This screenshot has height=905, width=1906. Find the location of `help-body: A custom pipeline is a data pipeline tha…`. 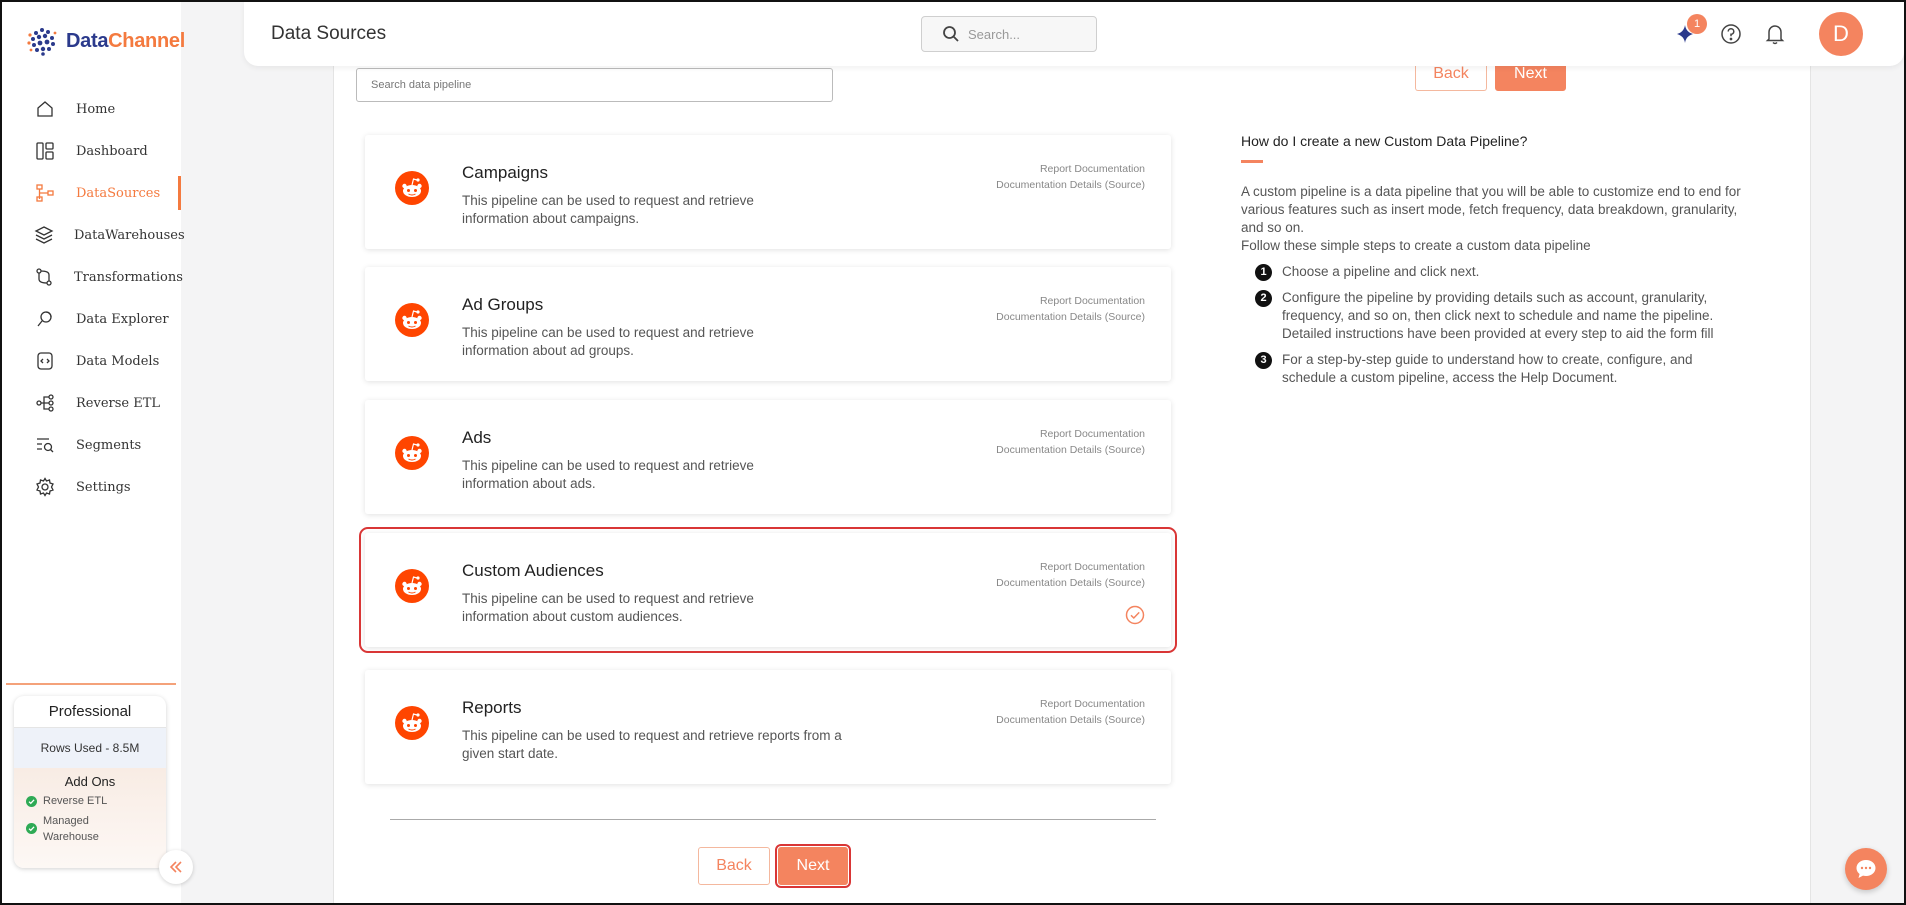

help-body: A custom pipeline is a data pipeline tha… is located at coordinates (1491, 219).